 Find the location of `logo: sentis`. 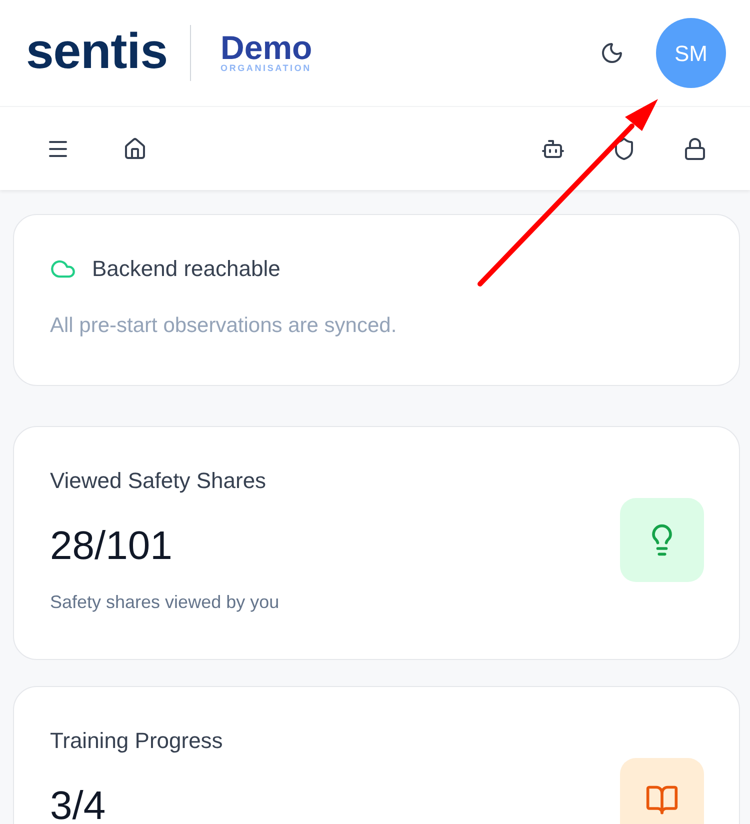

logo: sentis is located at coordinates (97, 53).